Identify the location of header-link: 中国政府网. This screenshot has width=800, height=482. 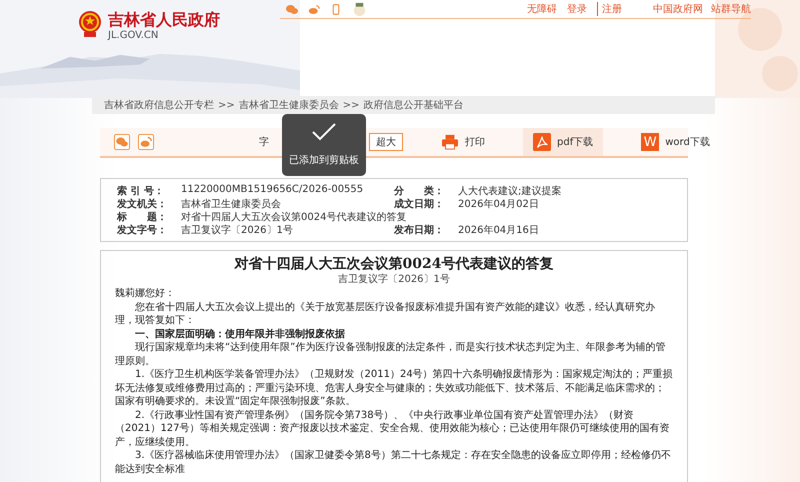
(678, 9).